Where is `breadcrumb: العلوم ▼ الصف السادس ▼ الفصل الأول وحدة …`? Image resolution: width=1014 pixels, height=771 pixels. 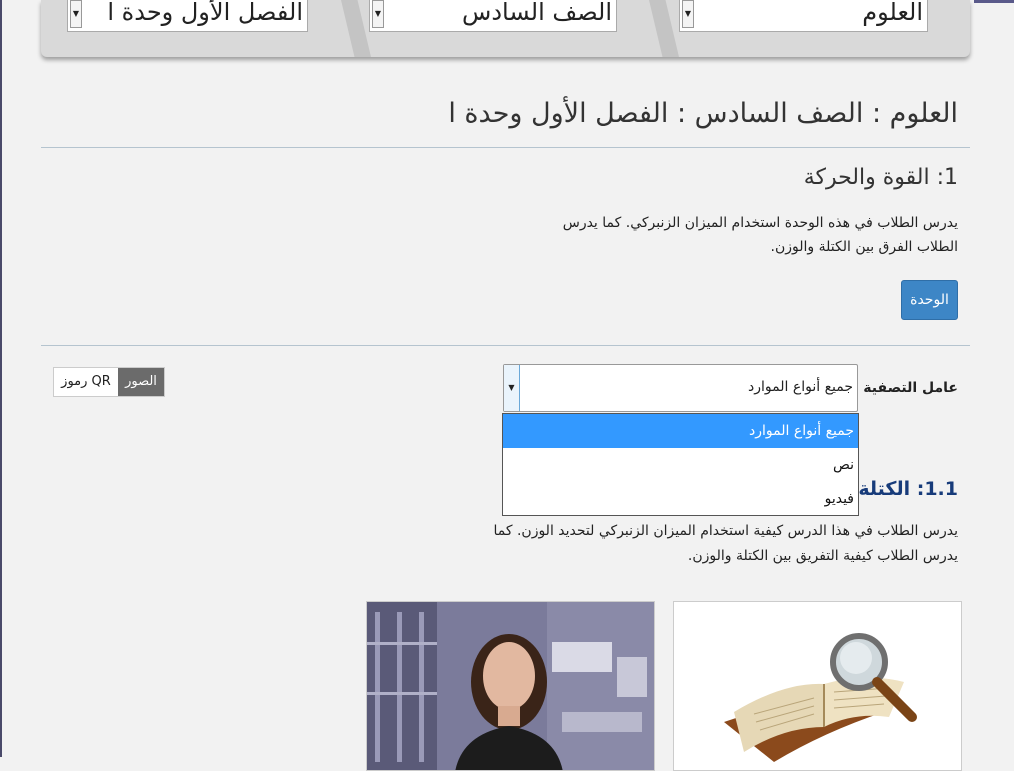
breadcrumb: العلوم ▼ الصف السادس ▼ الفصل الأول وحدة … is located at coordinates (505, 28).